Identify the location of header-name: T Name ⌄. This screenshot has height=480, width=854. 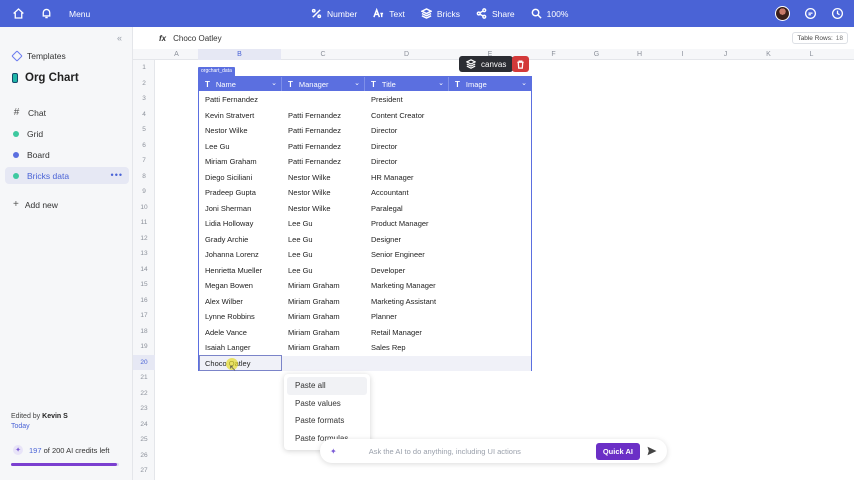
(240, 84).